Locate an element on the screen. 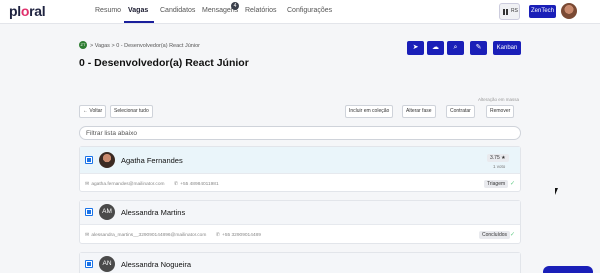  tab-configuracoes: Configurações is located at coordinates (309, 10).